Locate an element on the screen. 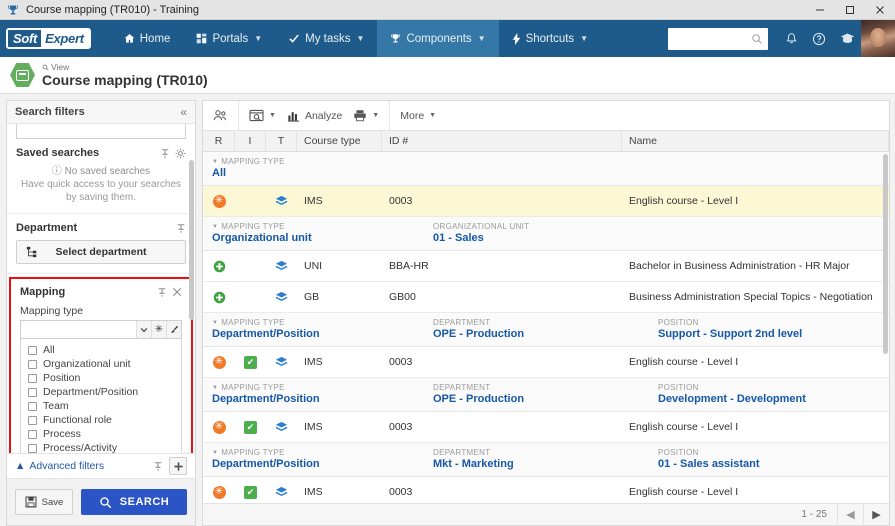 This screenshot has width=895, height=526. filters-scrollbar is located at coordinates (191, 298).